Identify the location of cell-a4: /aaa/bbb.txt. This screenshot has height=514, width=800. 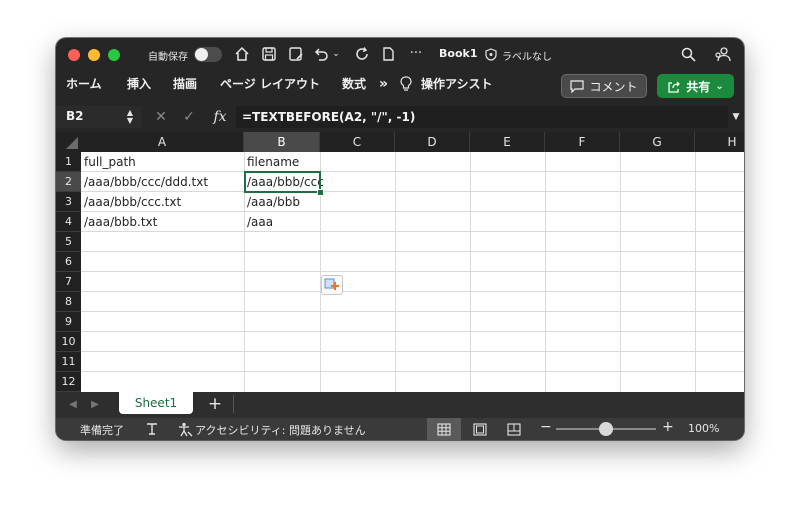
(162, 222).